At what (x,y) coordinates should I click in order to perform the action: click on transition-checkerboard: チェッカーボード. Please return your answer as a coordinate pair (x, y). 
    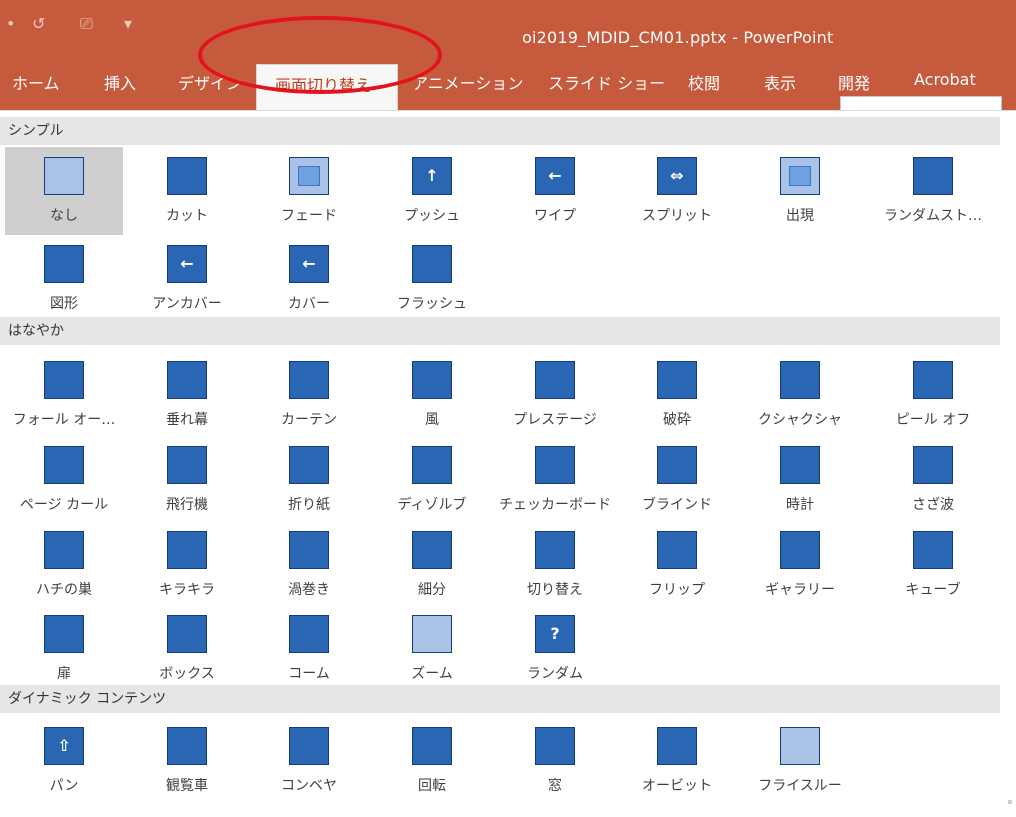
    Looking at the image, I should click on (555, 480).